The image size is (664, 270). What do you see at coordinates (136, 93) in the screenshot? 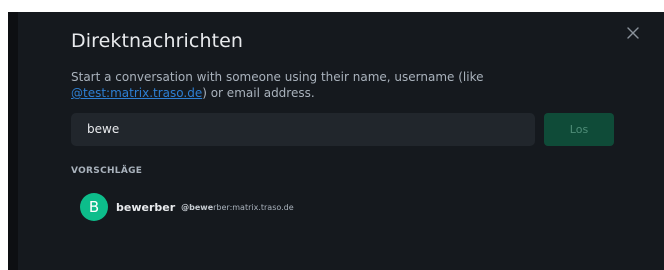
I see `example-username-link: @test:matrix.traso.de` at bounding box center [136, 93].